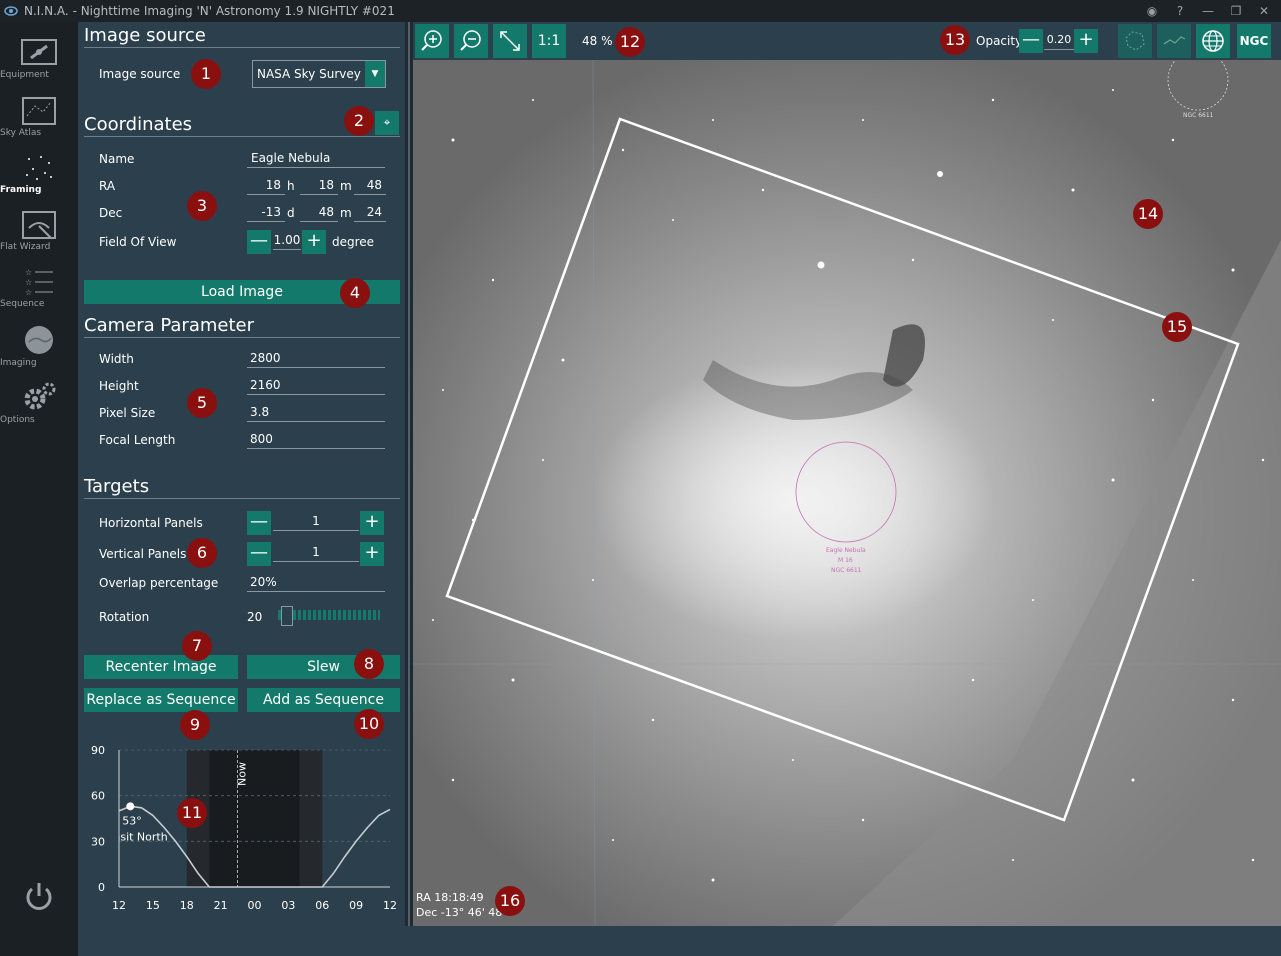 The height and width of the screenshot is (956, 1281). Describe the element at coordinates (202, 403) in the screenshot. I see `marker-5: 5` at that location.